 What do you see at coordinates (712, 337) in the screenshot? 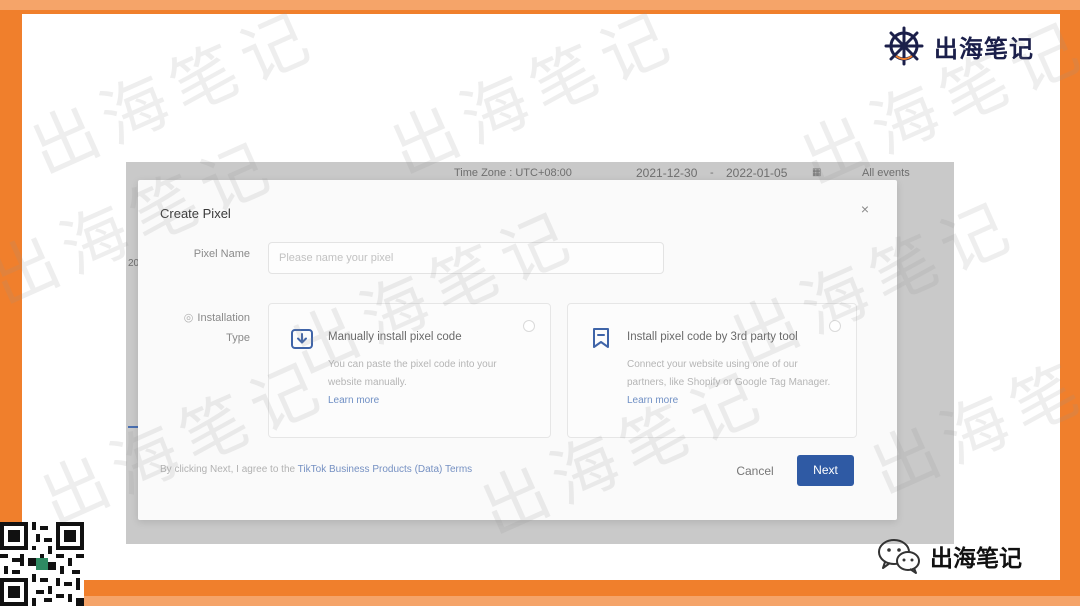
I see `option-third-party-title: Install pixel code by 3rd party tool` at bounding box center [712, 337].